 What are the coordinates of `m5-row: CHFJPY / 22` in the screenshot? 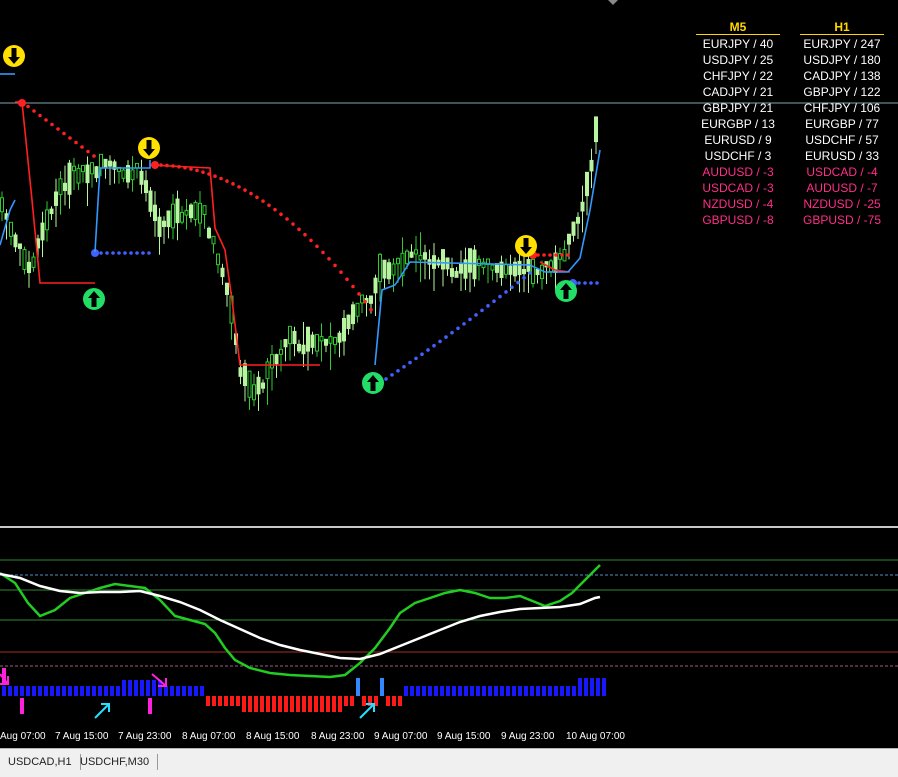 It's located at (738, 76).